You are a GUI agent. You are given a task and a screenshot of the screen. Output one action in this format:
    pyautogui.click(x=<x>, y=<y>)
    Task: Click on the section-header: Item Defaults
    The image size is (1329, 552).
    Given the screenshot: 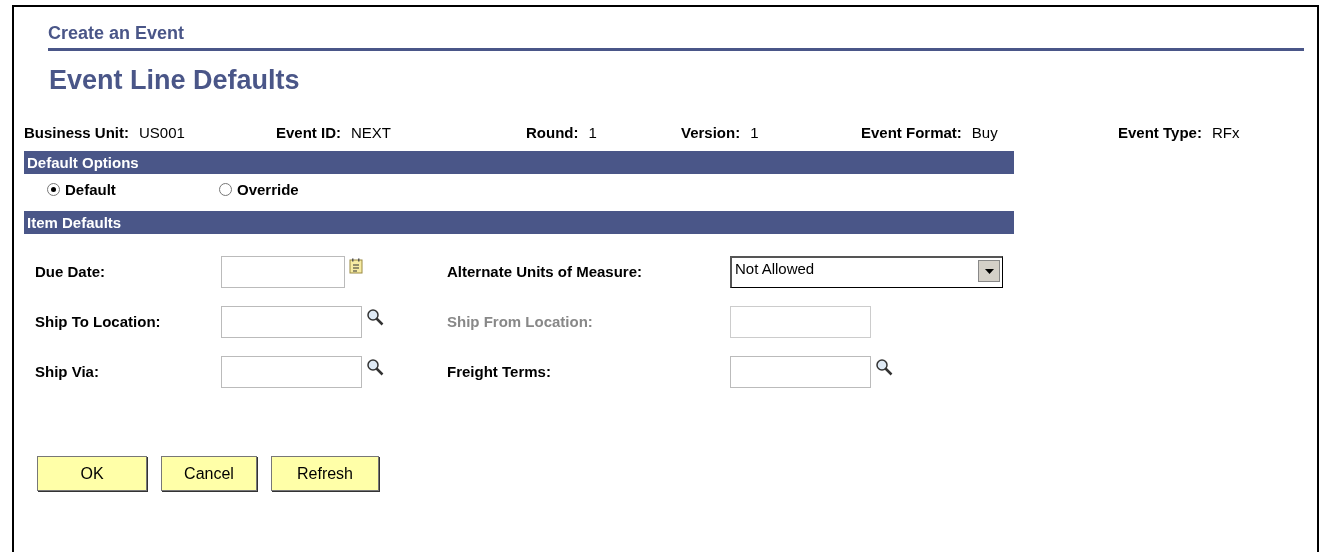 What is the action you would take?
    pyautogui.click(x=519, y=222)
    